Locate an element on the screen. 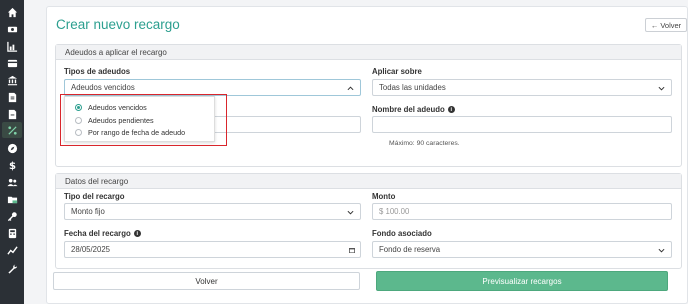 The width and height of the screenshot is (688, 304). back-button-label: Volver is located at coordinates (671, 25).